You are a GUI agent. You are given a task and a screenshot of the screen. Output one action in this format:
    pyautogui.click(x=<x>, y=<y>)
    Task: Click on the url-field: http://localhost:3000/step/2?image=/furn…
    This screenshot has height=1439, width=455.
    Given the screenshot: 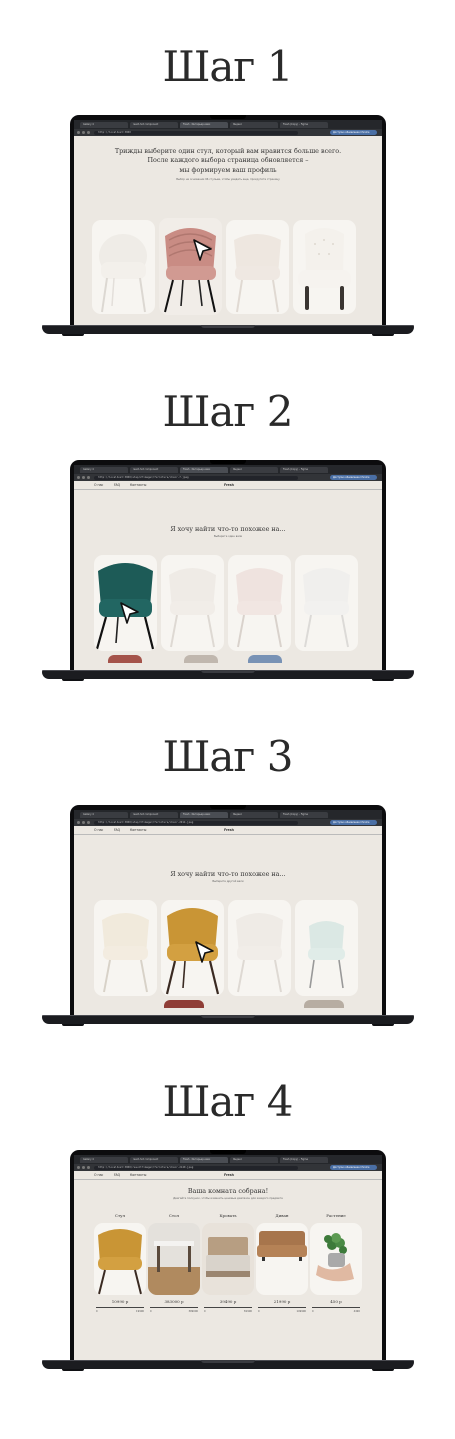 What is the action you would take?
    pyautogui.click(x=196, y=477)
    